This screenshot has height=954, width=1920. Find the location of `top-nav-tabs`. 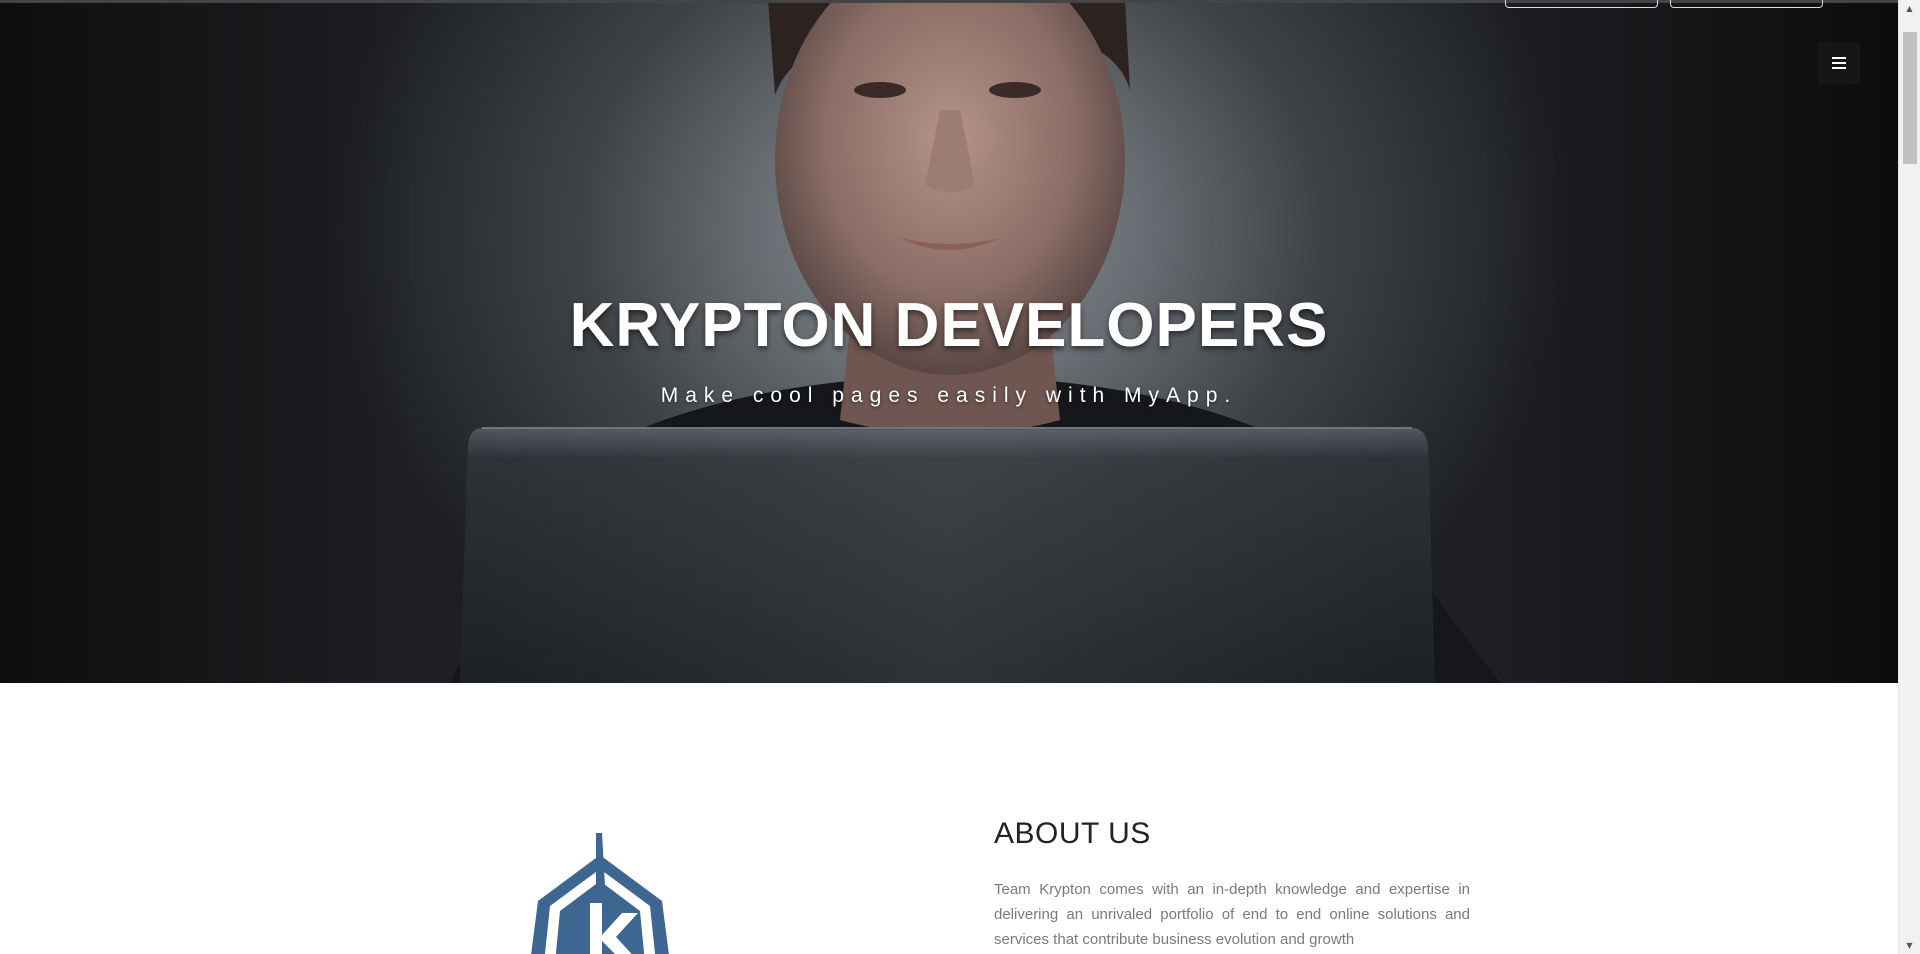

top-nav-tabs is located at coordinates (1664, 4).